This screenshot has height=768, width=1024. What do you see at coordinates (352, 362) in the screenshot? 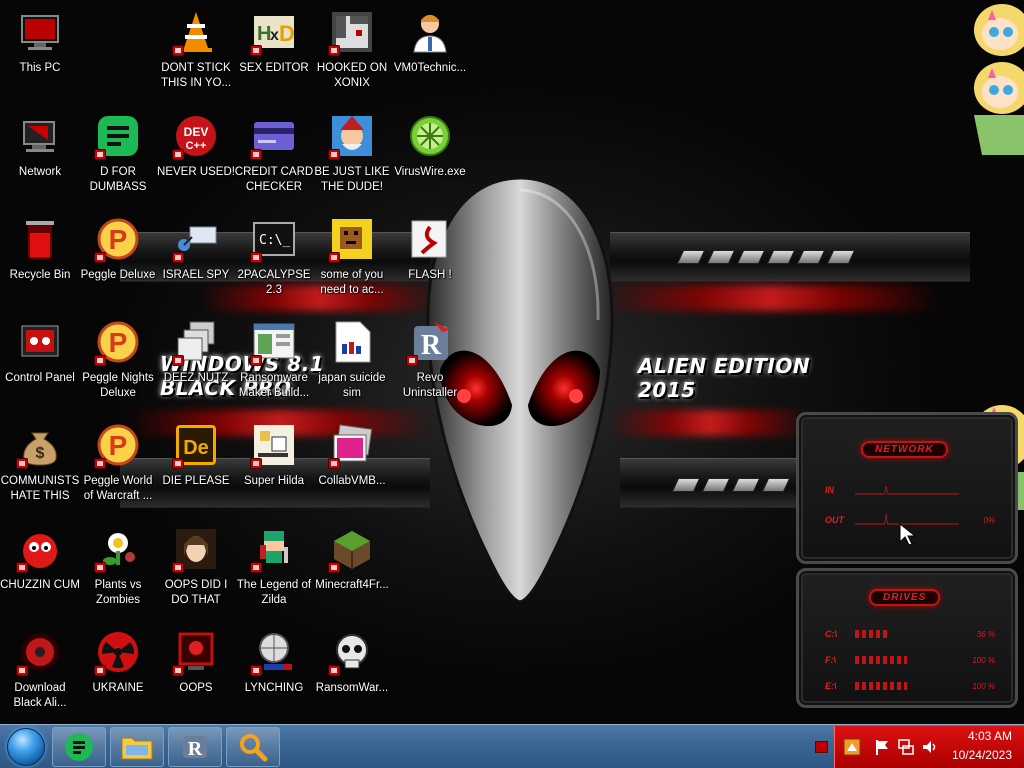
I see `desktop-icon: japan suicide sim` at bounding box center [352, 362].